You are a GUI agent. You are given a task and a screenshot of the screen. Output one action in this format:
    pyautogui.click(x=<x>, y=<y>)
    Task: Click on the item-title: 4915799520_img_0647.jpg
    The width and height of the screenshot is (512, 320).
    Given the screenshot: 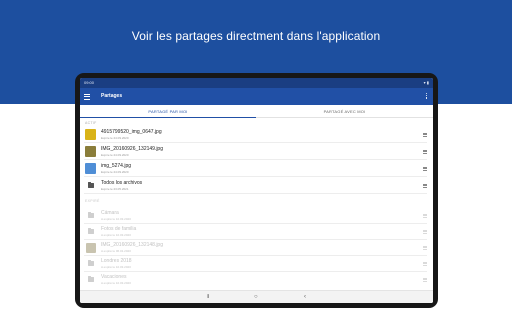 What is the action you would take?
    pyautogui.click(x=131, y=132)
    